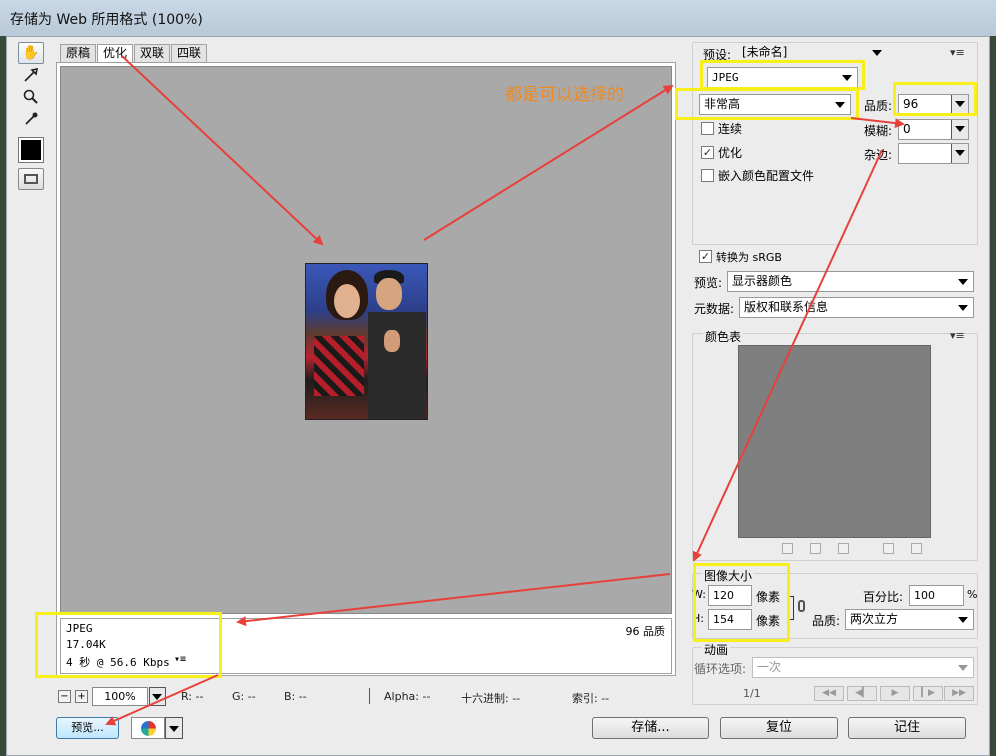 Image resolution: width=996 pixels, height=756 pixels. Describe the element at coordinates (548, 162) in the screenshot. I see `arrow-image-to-settings` at that location.